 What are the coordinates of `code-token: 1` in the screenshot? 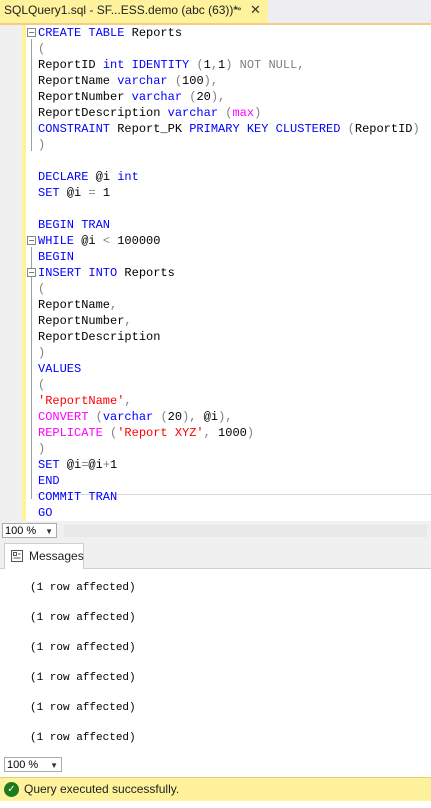 It's located at (207, 65).